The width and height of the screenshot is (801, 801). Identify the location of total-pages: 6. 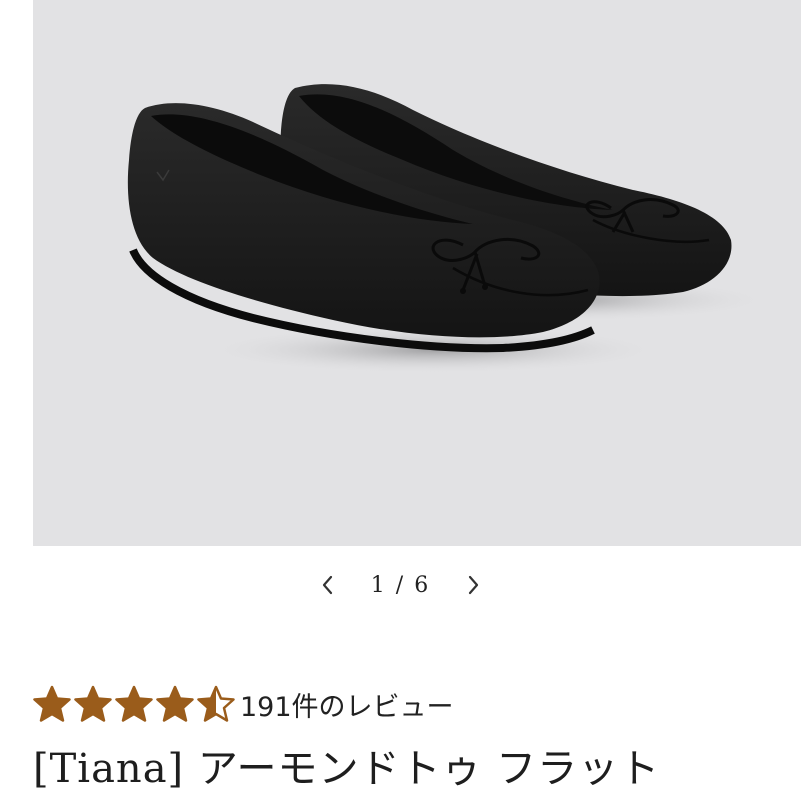
(422, 585).